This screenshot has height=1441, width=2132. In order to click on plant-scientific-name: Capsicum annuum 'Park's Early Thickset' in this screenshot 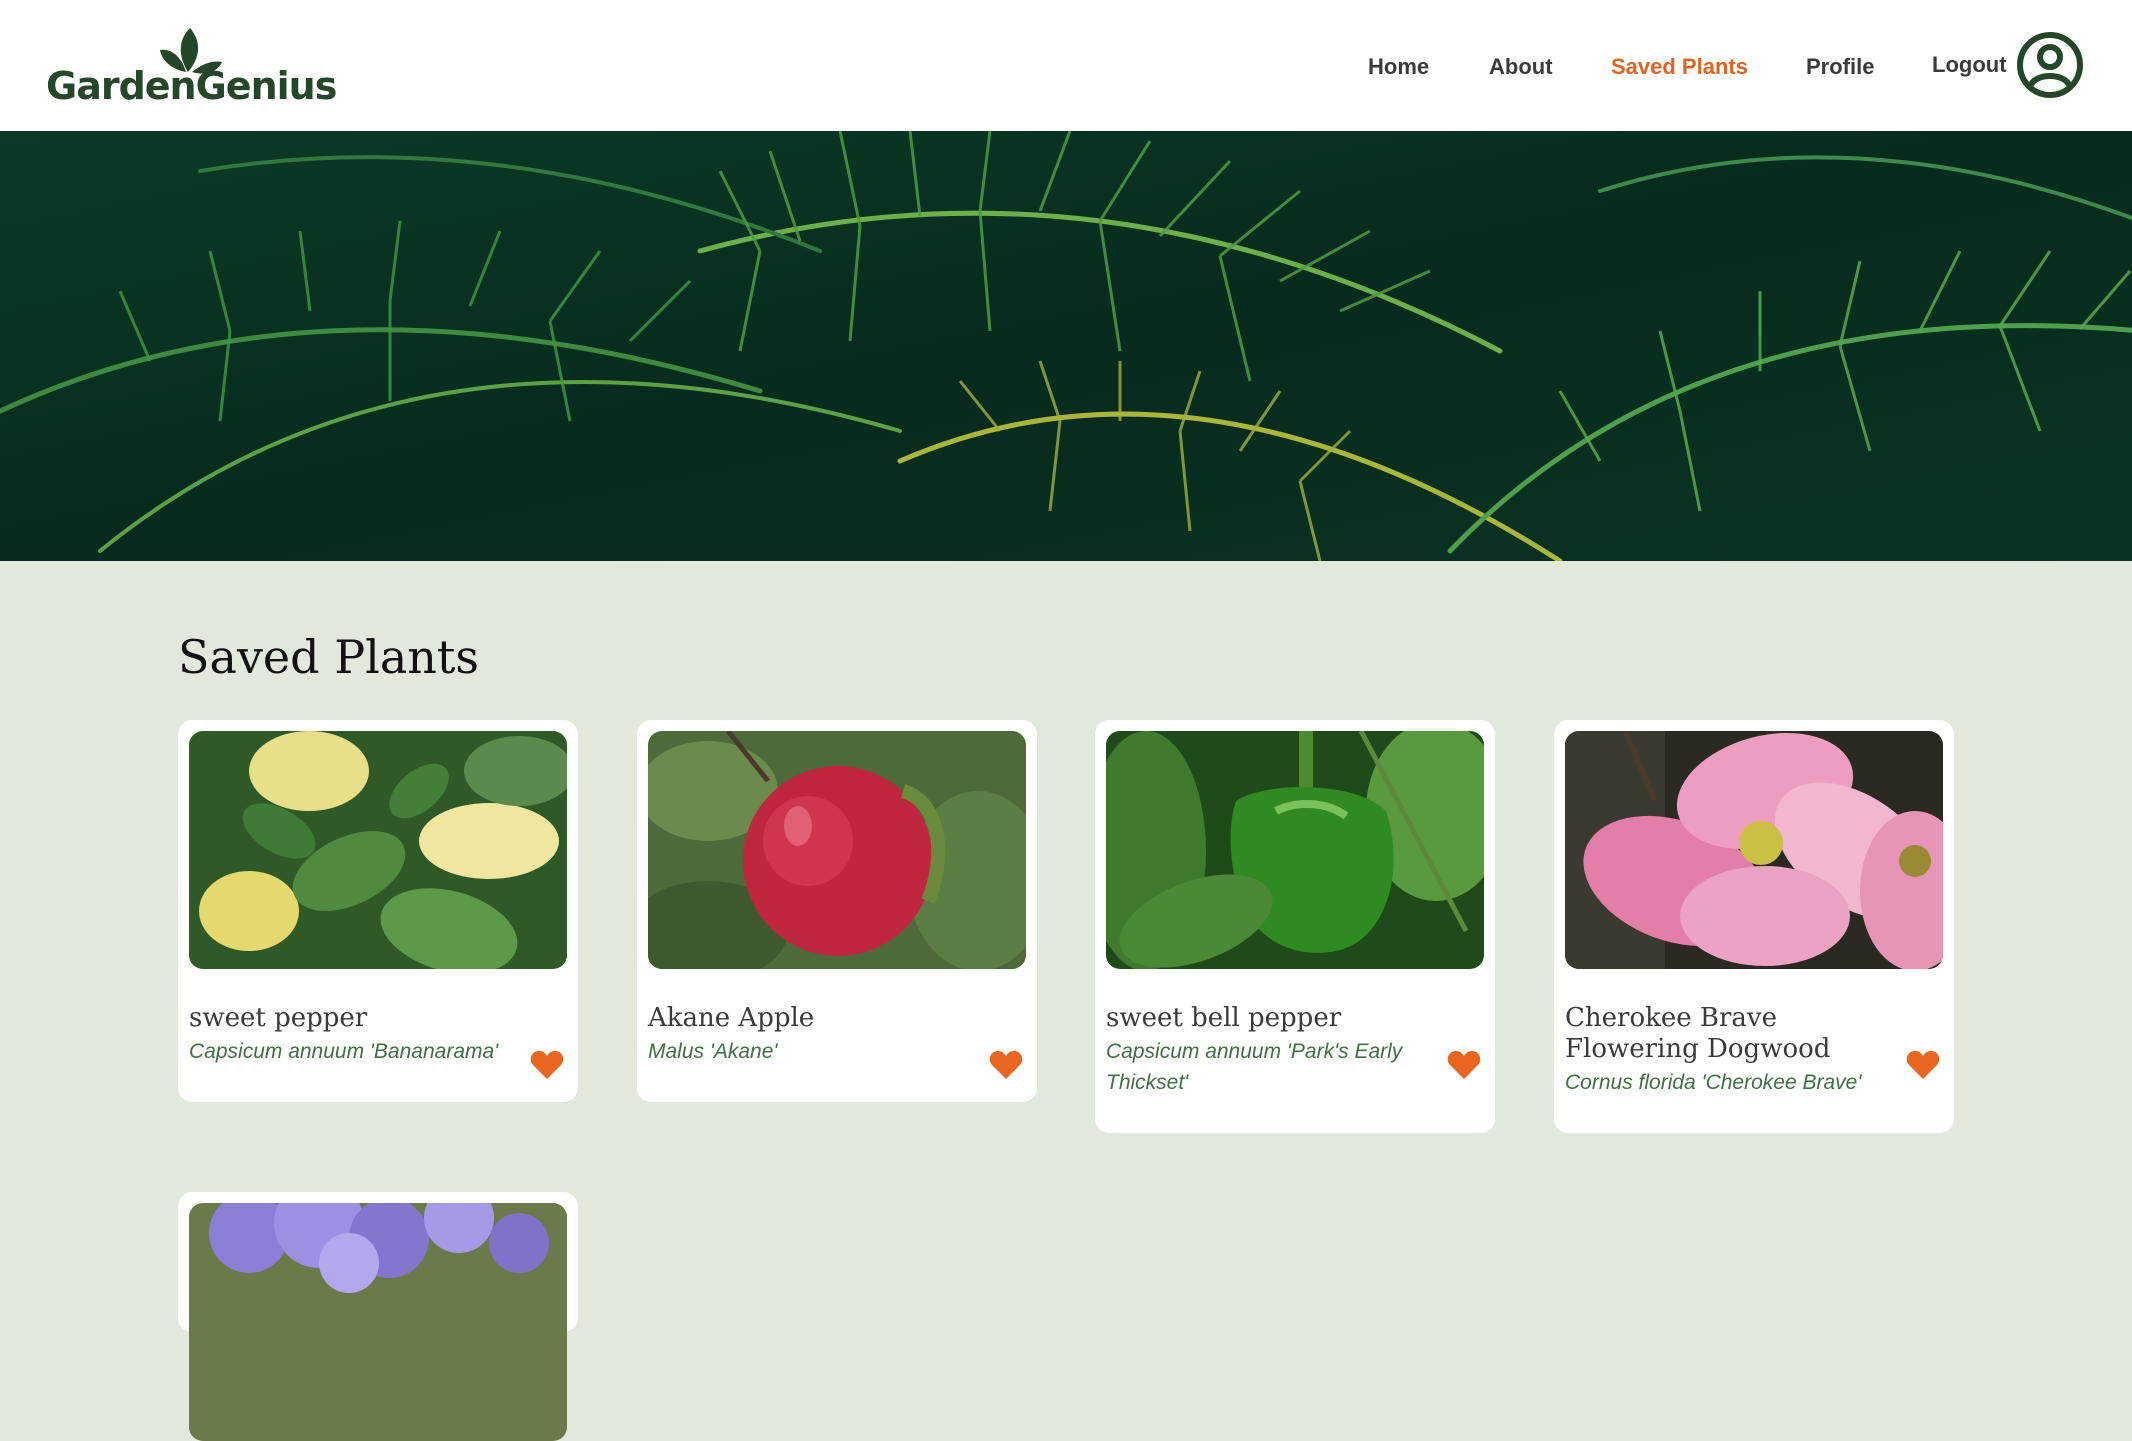, I will do `click(1254, 1067)`.